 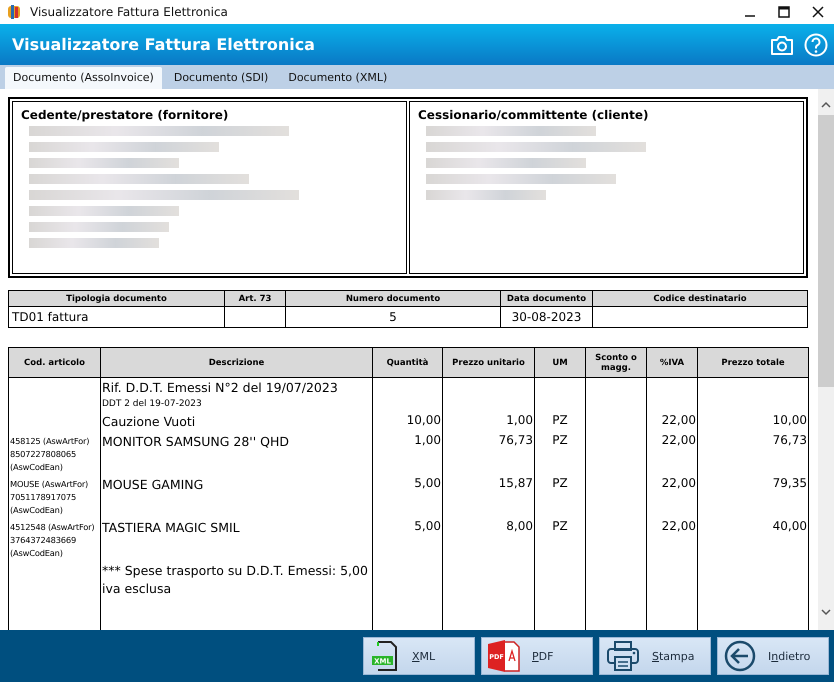 I want to click on item-description: Cauzione Vuoti, so click(x=149, y=422).